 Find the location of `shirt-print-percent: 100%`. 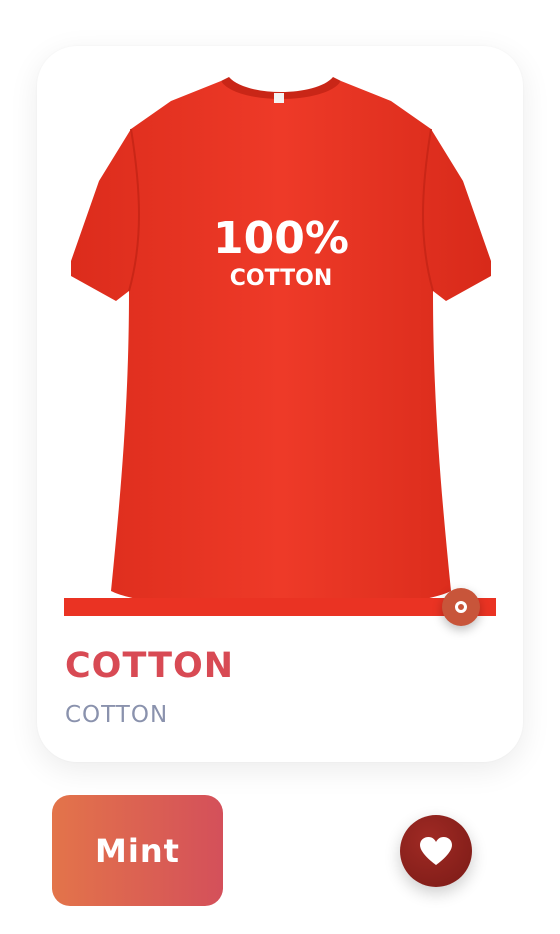

shirt-print-percent: 100% is located at coordinates (281, 238).